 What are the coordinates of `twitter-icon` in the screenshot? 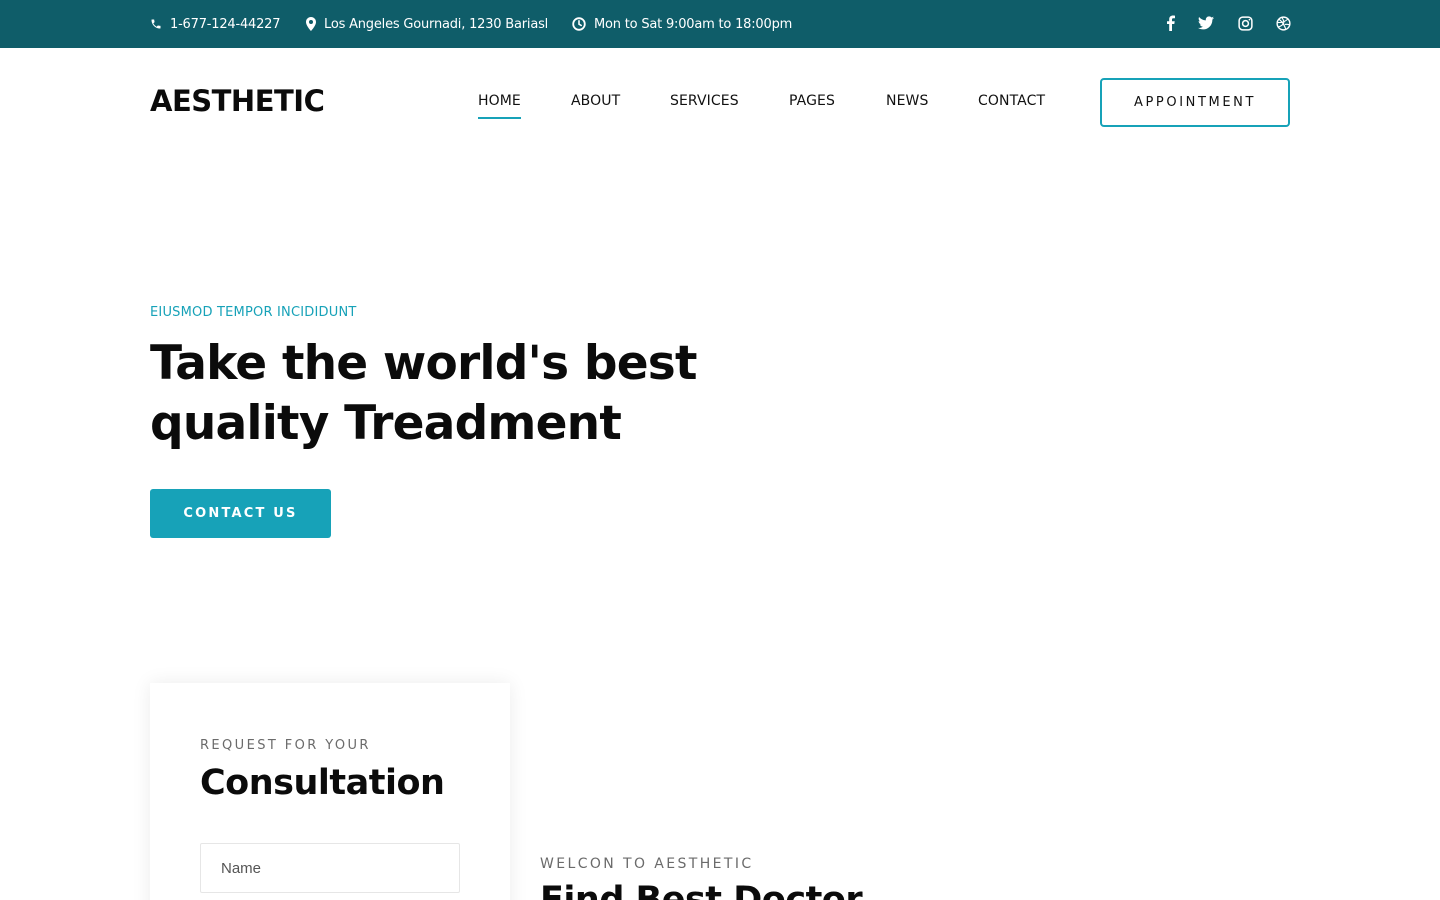 It's located at (1206, 23).